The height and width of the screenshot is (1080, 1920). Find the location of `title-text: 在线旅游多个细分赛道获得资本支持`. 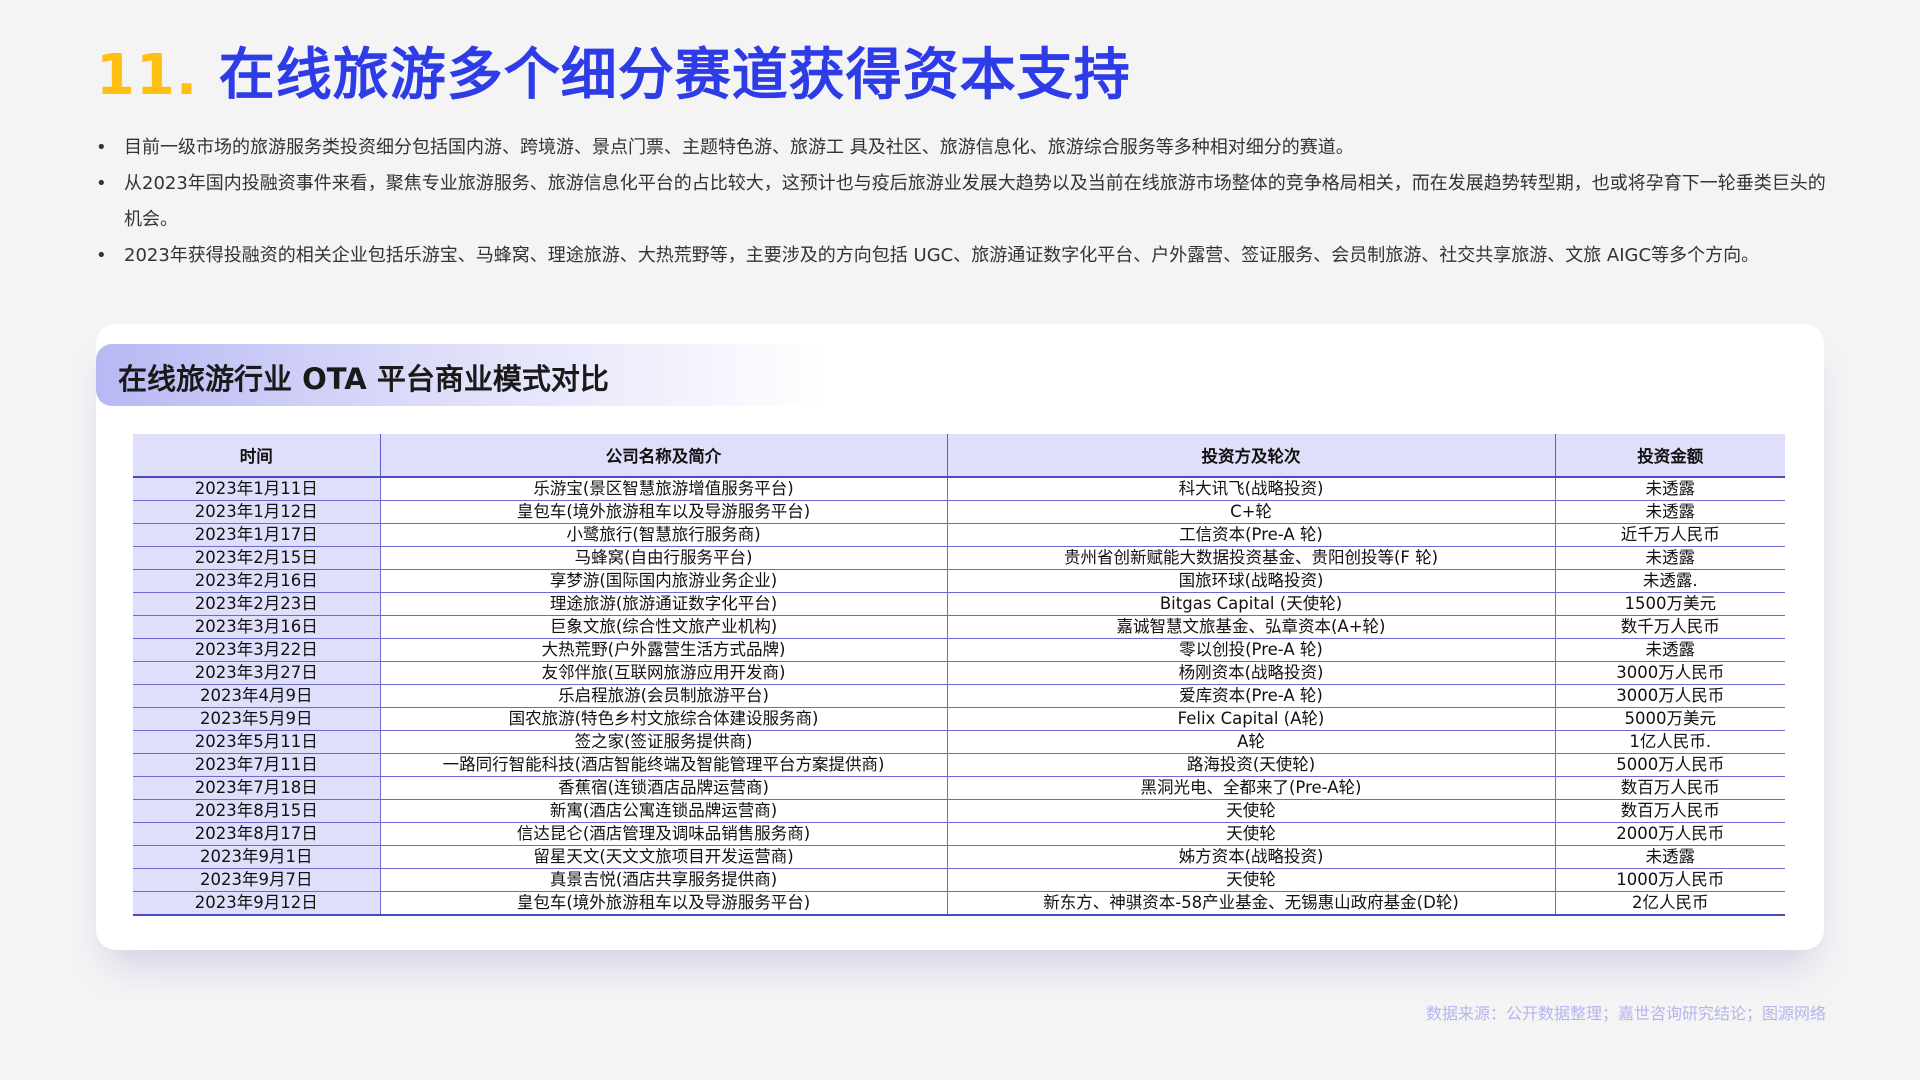

title-text: 在线旅游多个细分赛道获得资本支持 is located at coordinates (674, 75).